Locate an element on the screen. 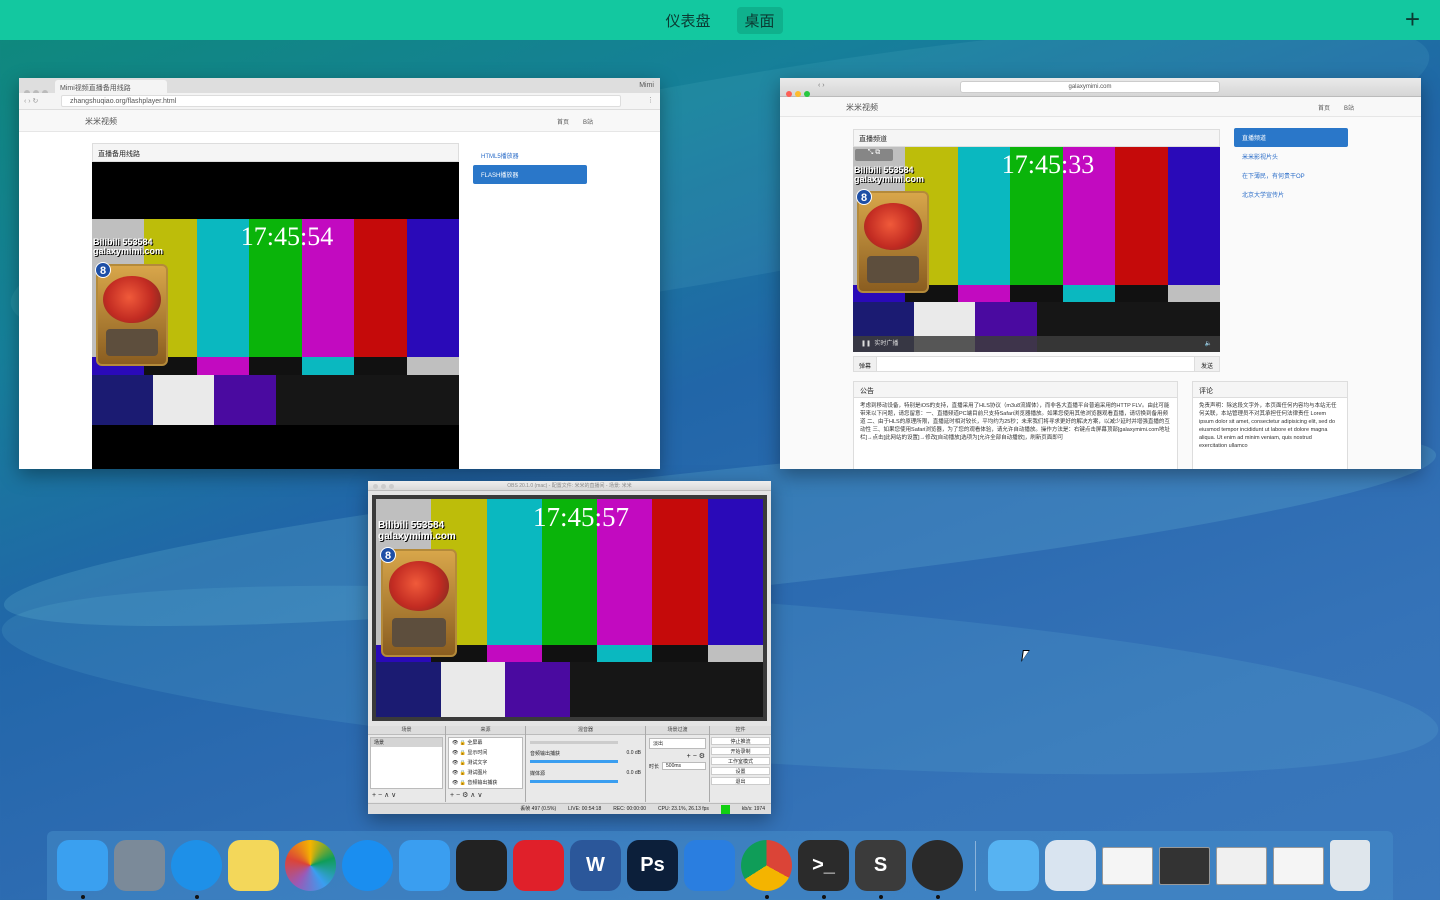 This screenshot has width=1440, height=900. dock: W Ps >_ S is located at coordinates (720, 865).